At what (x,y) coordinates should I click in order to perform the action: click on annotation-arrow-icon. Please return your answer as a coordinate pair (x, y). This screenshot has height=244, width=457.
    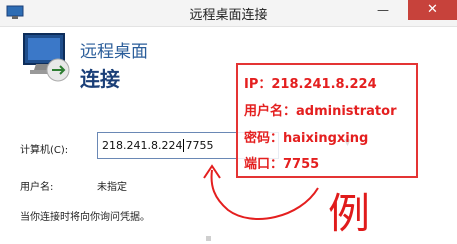
    Looking at the image, I should click on (261, 192).